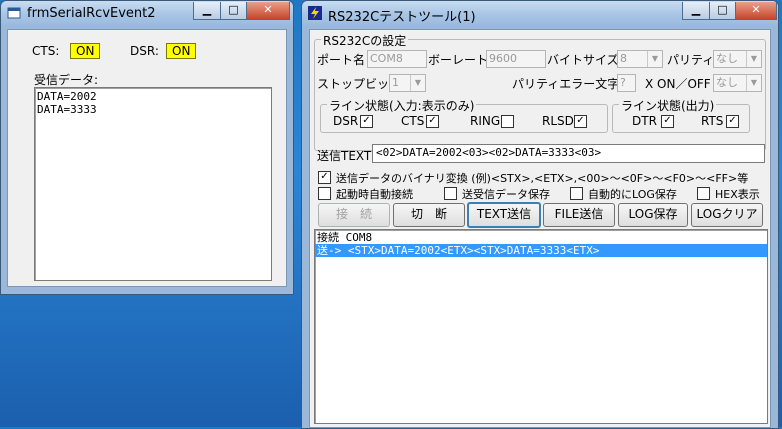 The width and height of the screenshot is (782, 429). I want to click on rlsd-checkbox: ✓, so click(580, 121).